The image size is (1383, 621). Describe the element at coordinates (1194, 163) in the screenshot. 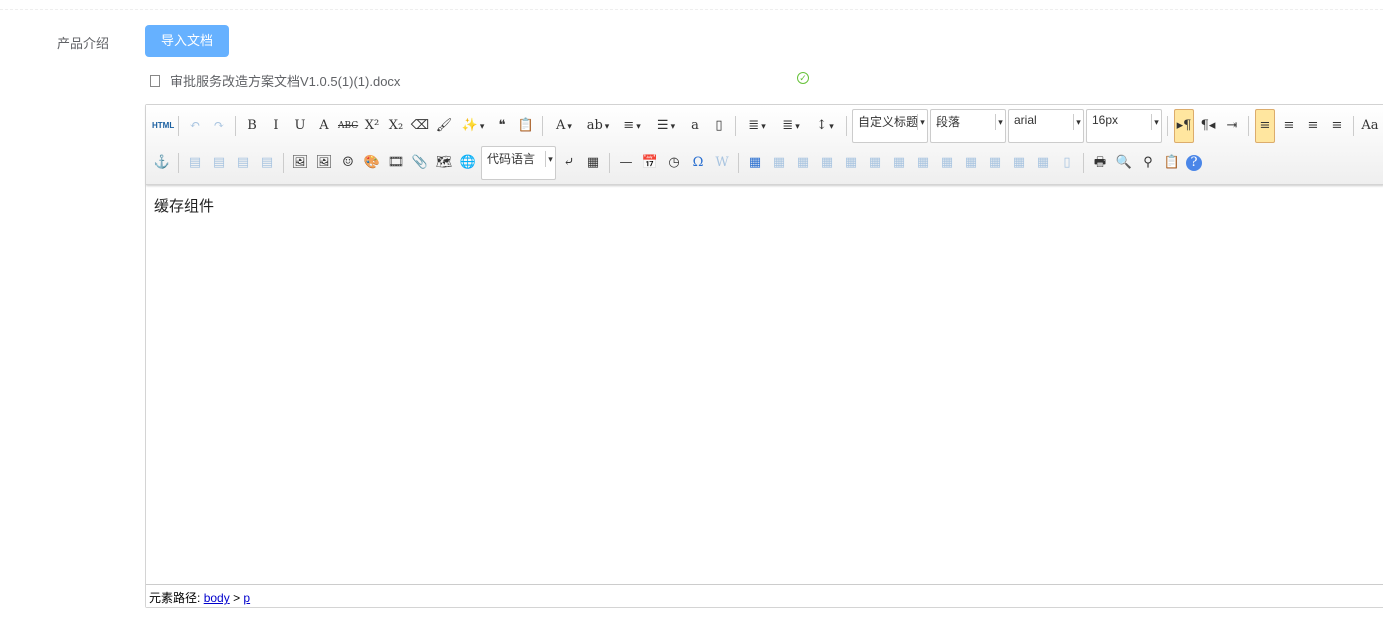

I see `help-icon: ?` at that location.